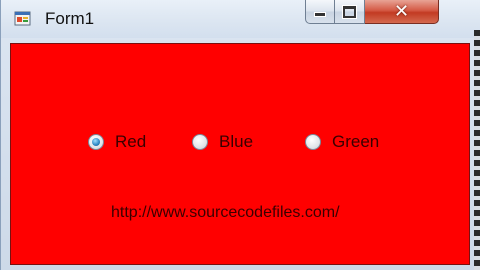 The image size is (480, 270). I want to click on radio-button-checked-icon, so click(96, 142).